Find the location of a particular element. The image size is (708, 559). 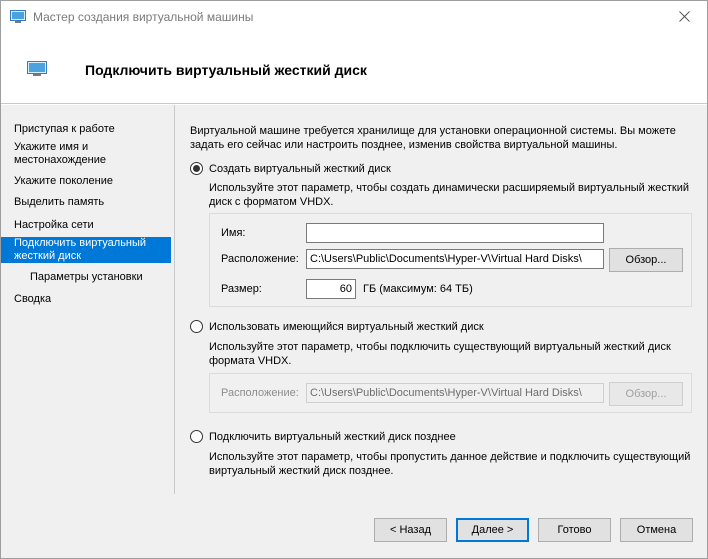

existing-location-label: Расположение: is located at coordinates (260, 393).